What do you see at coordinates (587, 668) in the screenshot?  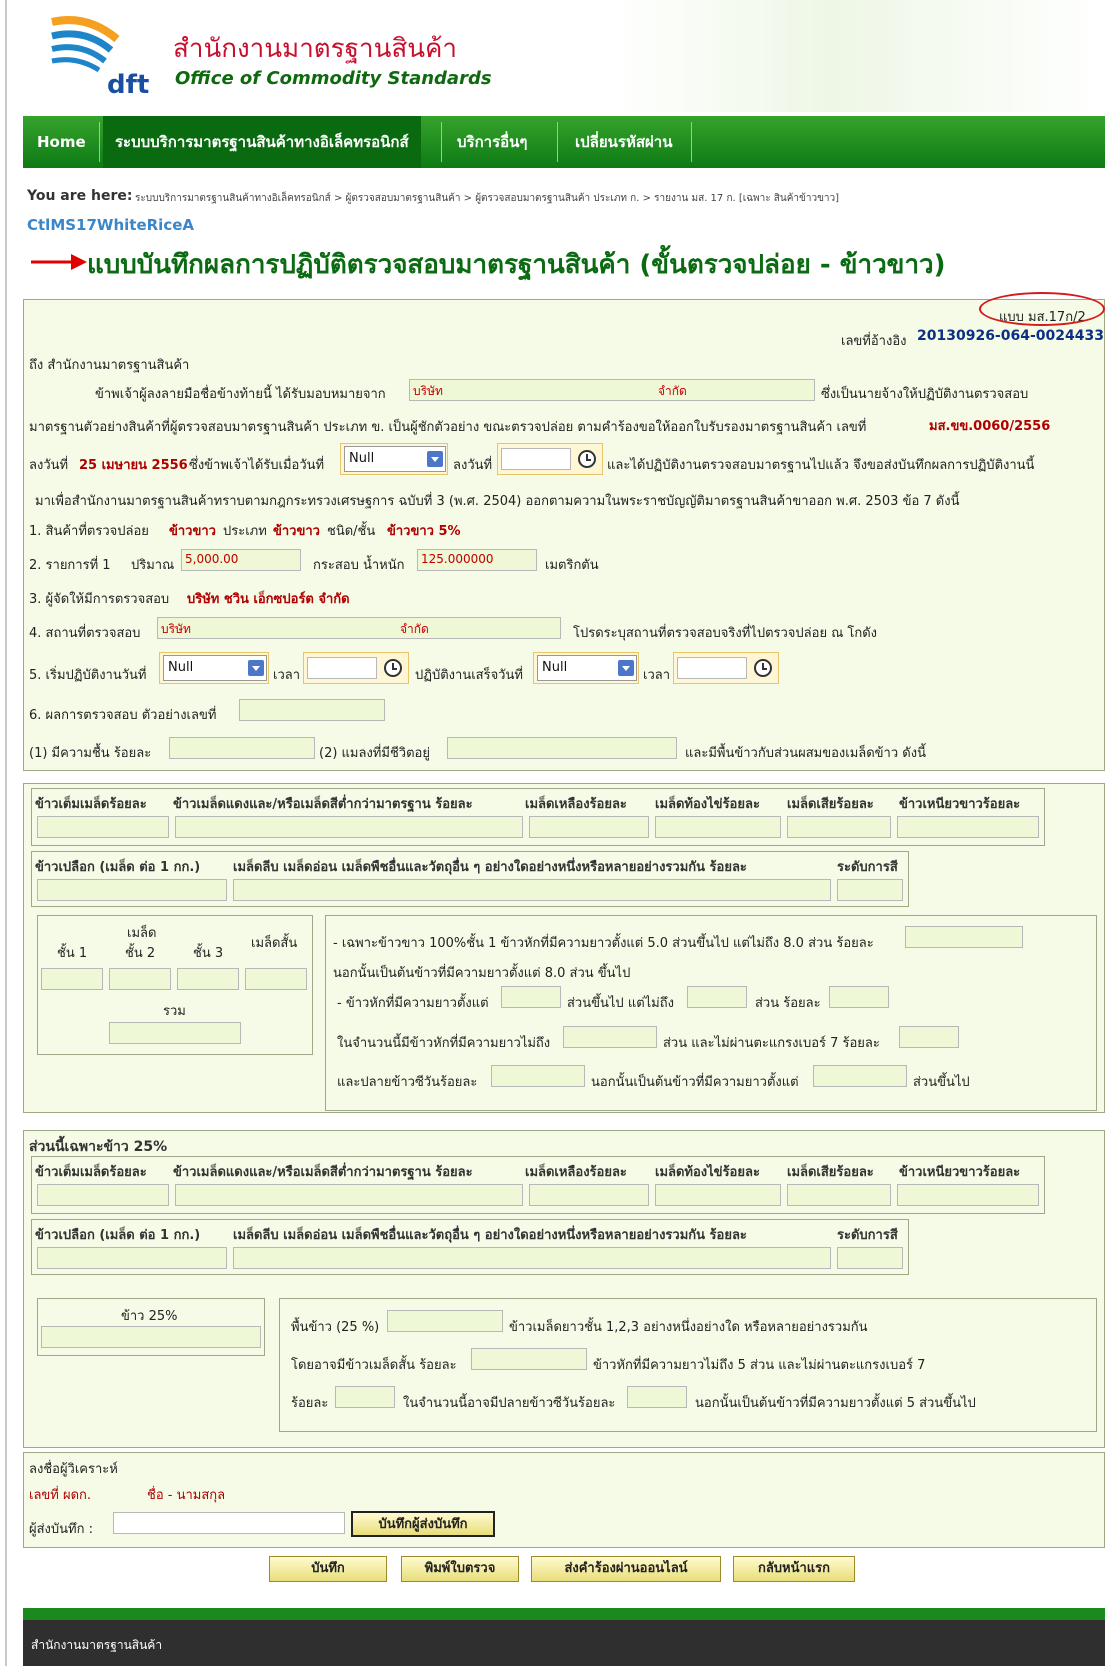 I see `end-date-select: Null` at bounding box center [587, 668].